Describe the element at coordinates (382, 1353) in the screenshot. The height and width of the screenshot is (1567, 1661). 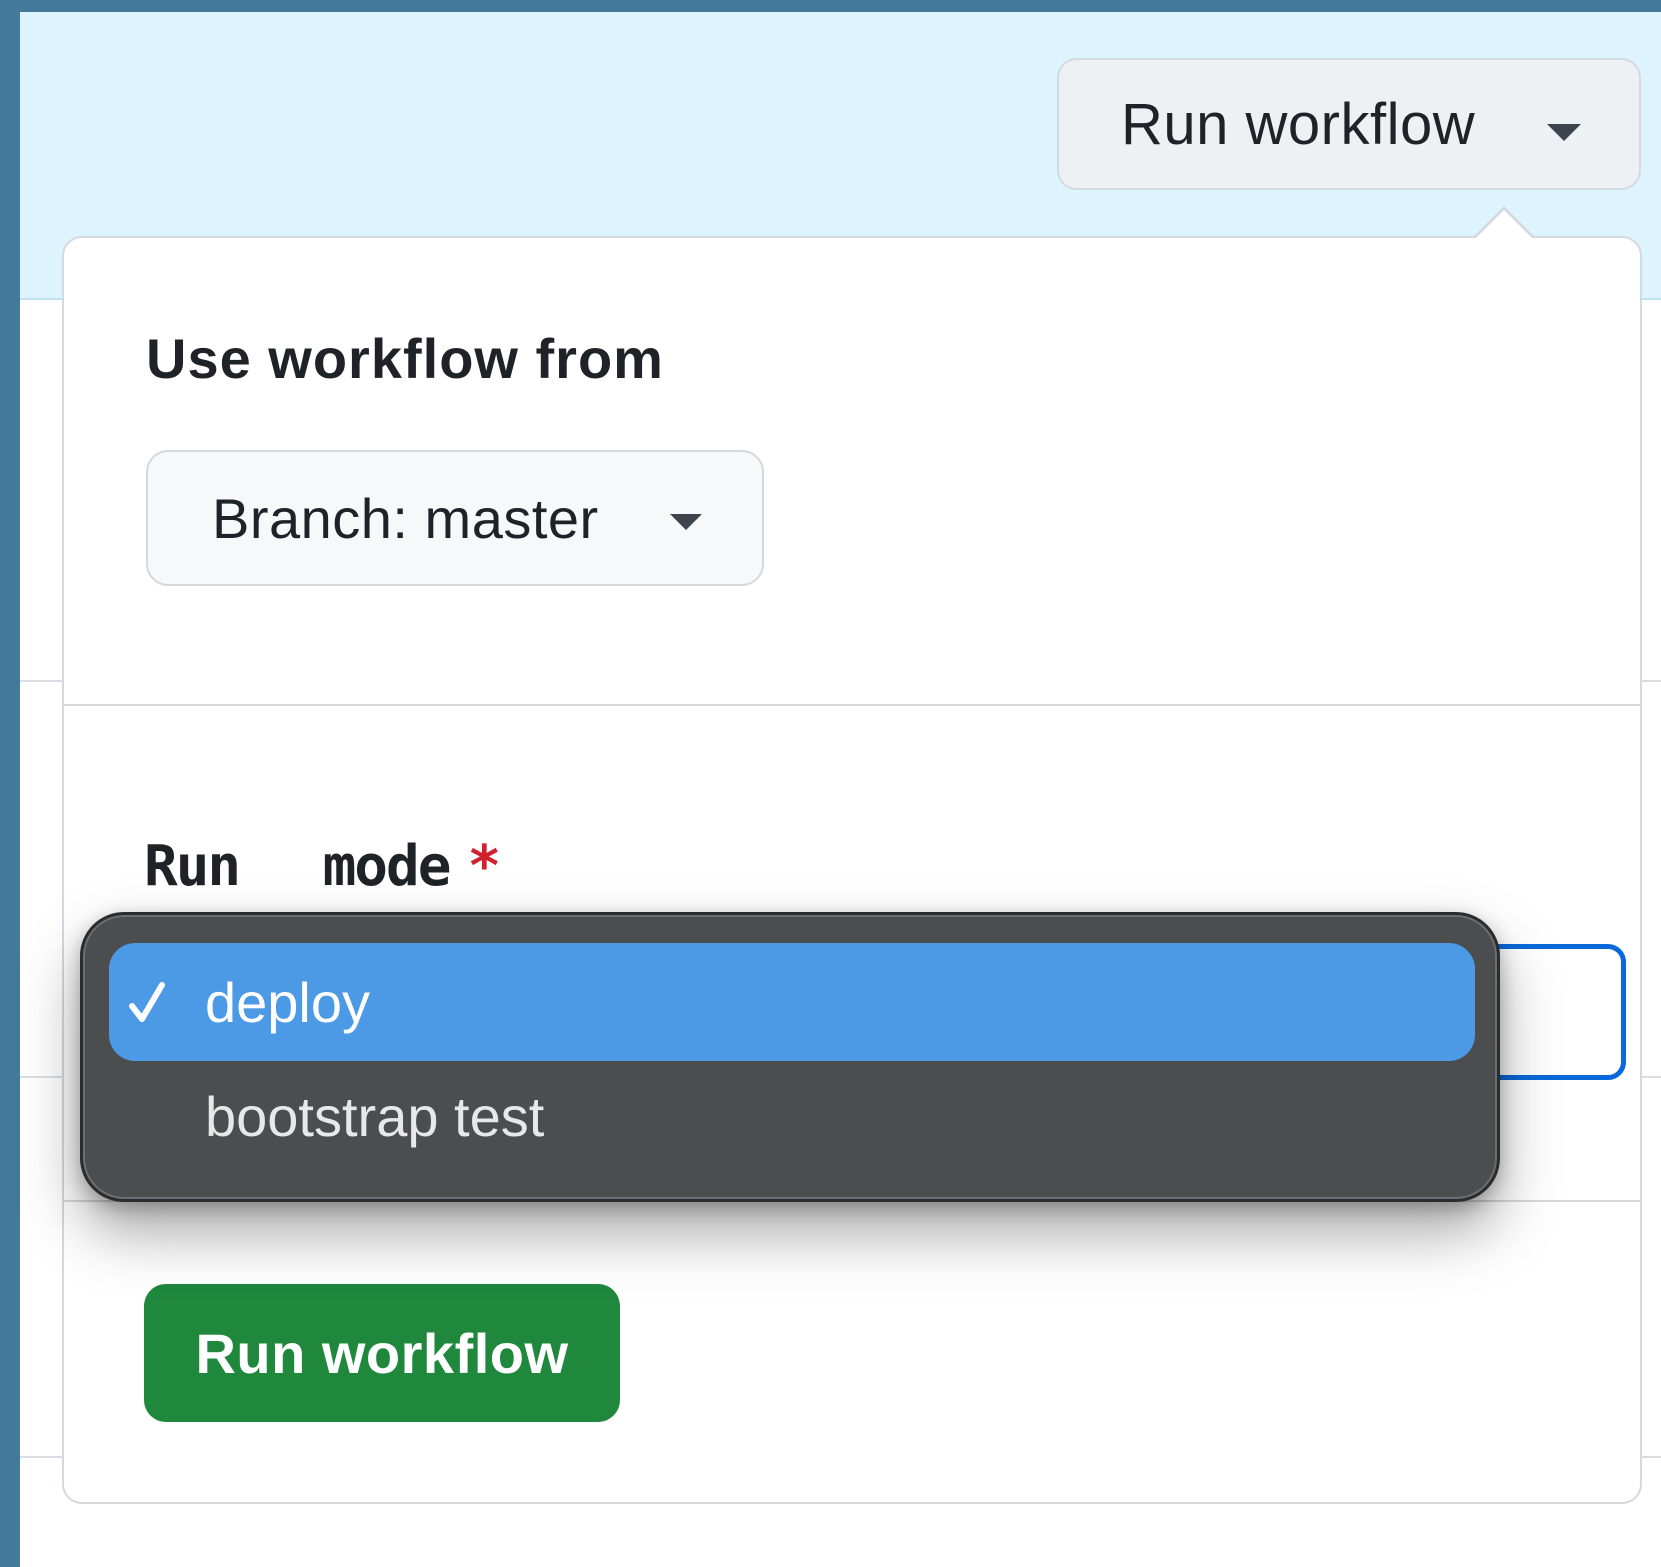
I see `run-workflow-submit-button: Run workflow` at that location.